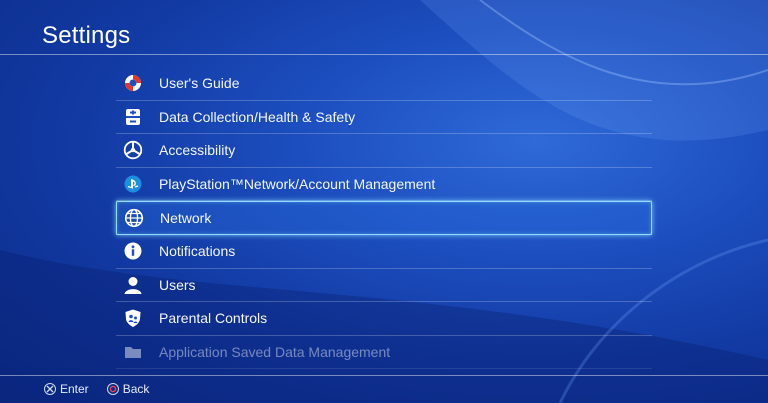 This screenshot has height=403, width=768. I want to click on menu-item-label: Application Saved Data Management, so click(275, 352).